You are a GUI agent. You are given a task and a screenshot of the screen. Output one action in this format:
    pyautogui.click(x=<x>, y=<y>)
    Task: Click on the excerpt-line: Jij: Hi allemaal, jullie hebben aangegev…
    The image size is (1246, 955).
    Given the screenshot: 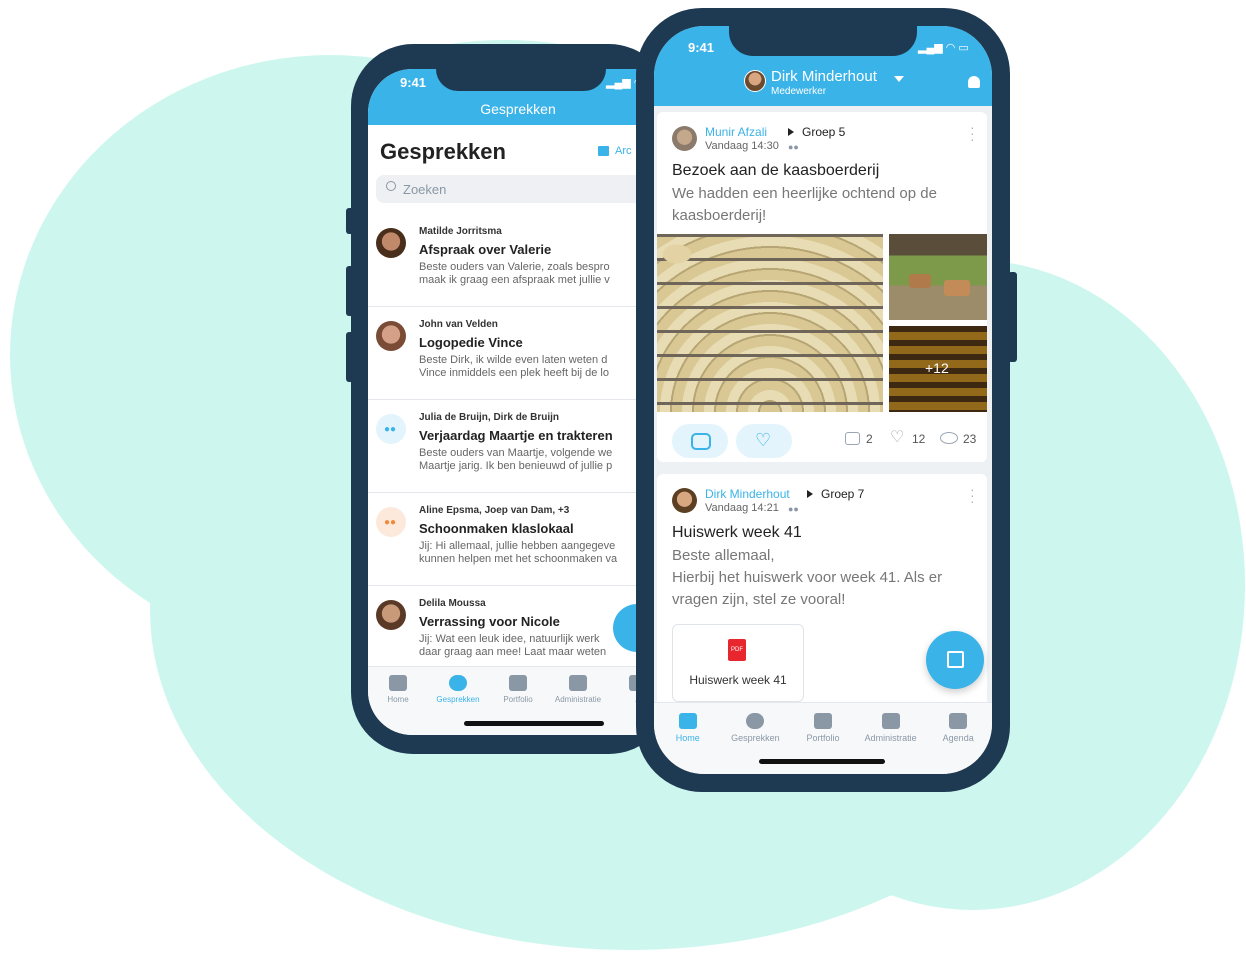 What is the action you would take?
    pyautogui.click(x=517, y=546)
    